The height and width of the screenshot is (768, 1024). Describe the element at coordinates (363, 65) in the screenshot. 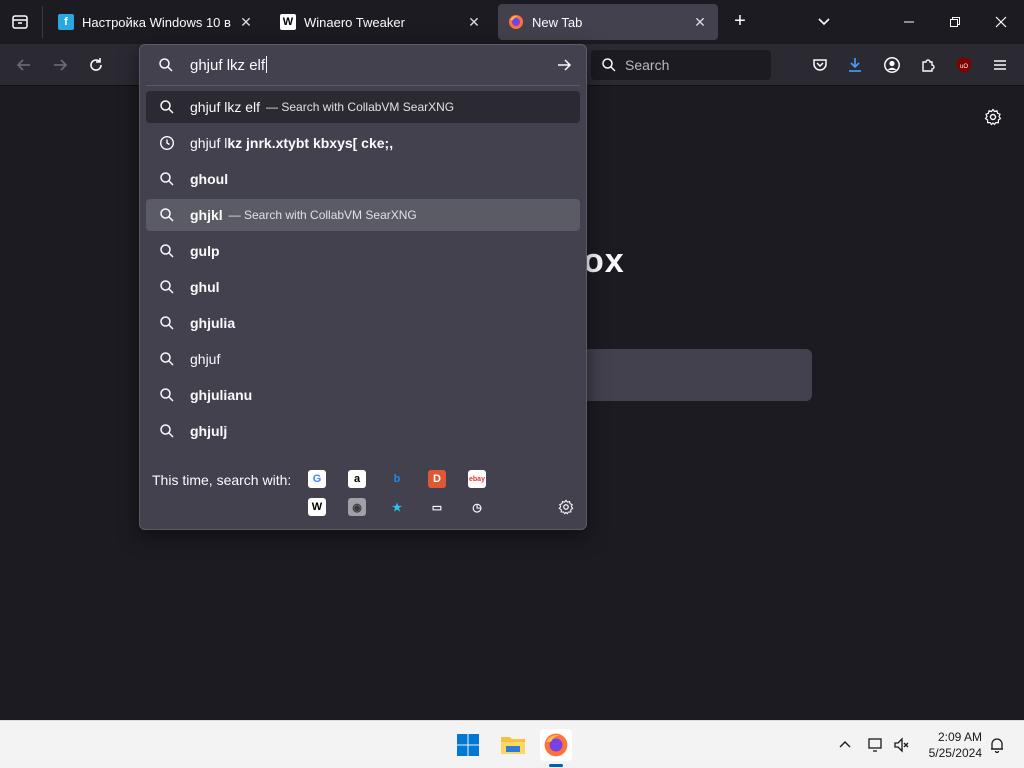

I see `urlbar-input: ghjuf lkz elf` at that location.